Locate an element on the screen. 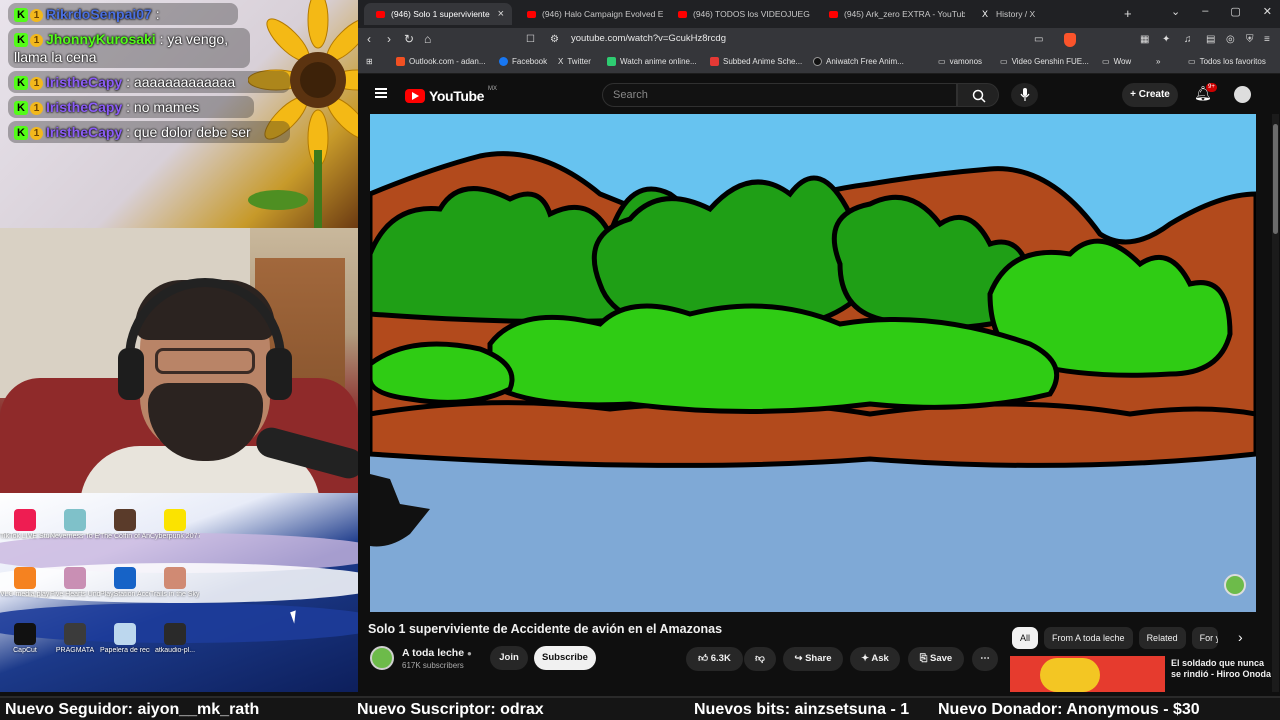 Image resolution: width=1280 pixels, height=720 pixels. account-avatar is located at coordinates (1242, 94).